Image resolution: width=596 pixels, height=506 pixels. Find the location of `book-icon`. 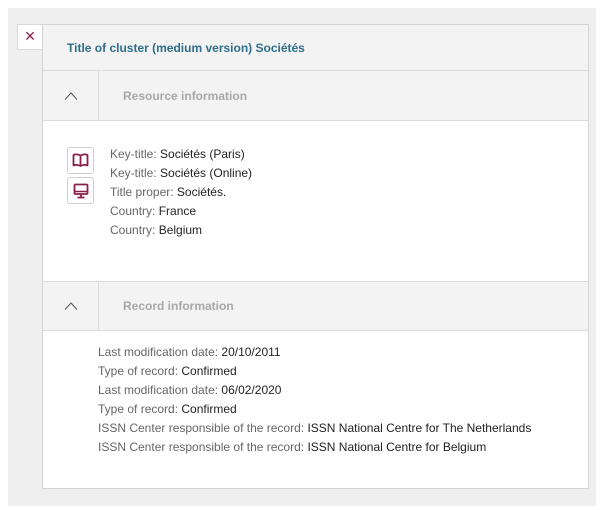

book-icon is located at coordinates (80, 160).